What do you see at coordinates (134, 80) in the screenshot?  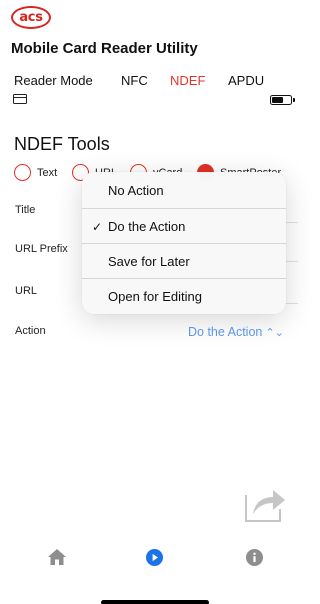 I see `tab-nfc: NFC` at bounding box center [134, 80].